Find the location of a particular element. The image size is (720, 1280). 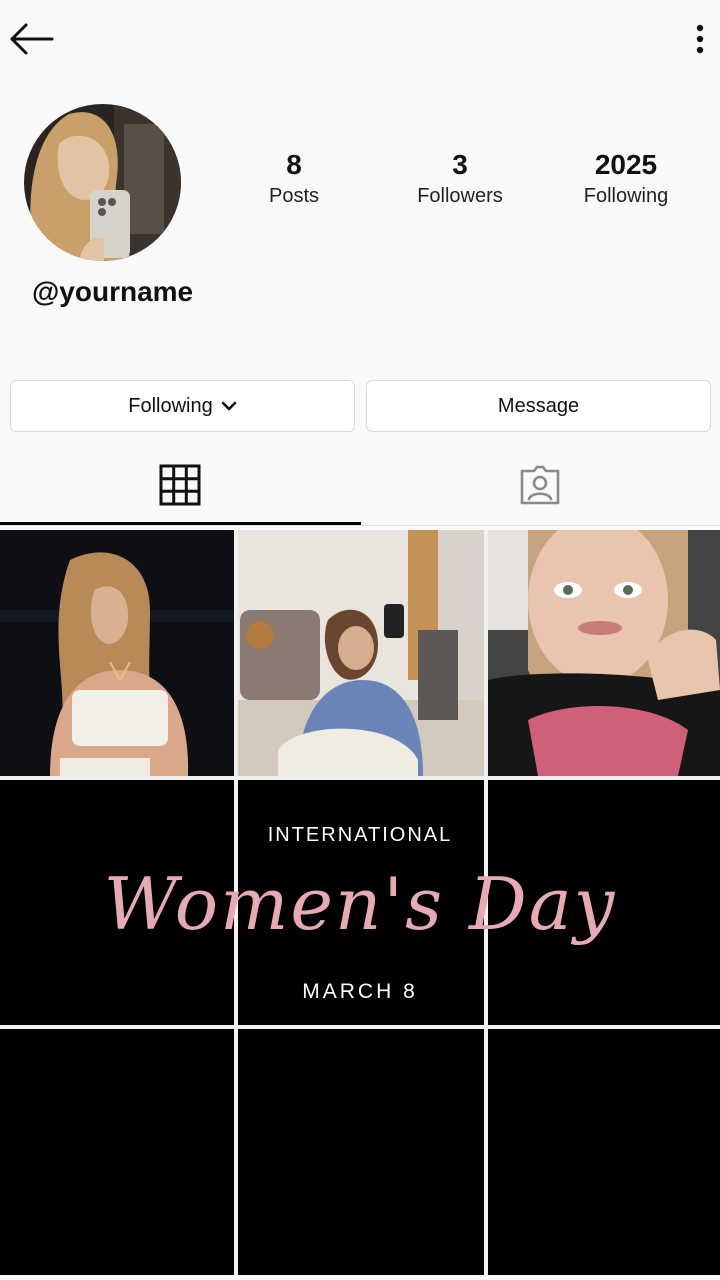

following-count: 2025 is located at coordinates (626, 164).